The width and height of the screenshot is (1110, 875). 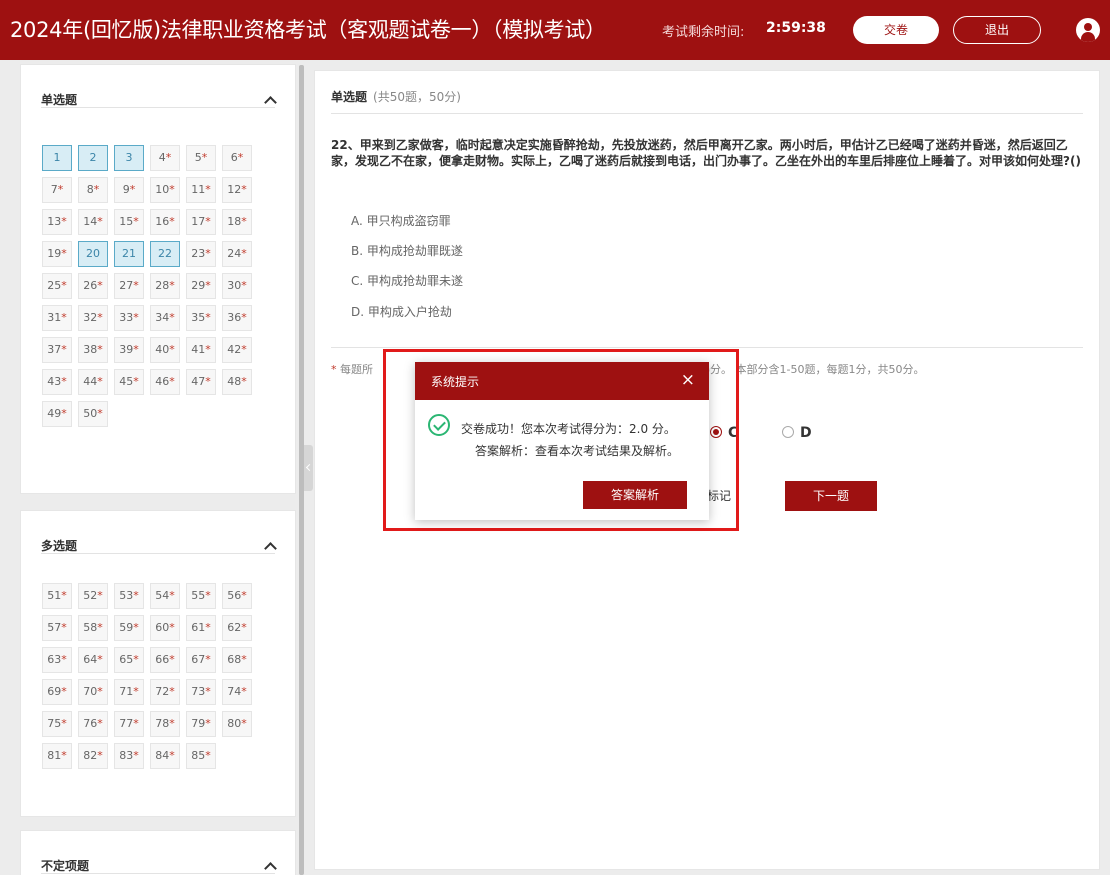 What do you see at coordinates (237, 158) in the screenshot?
I see `question-nav-button: 6*` at bounding box center [237, 158].